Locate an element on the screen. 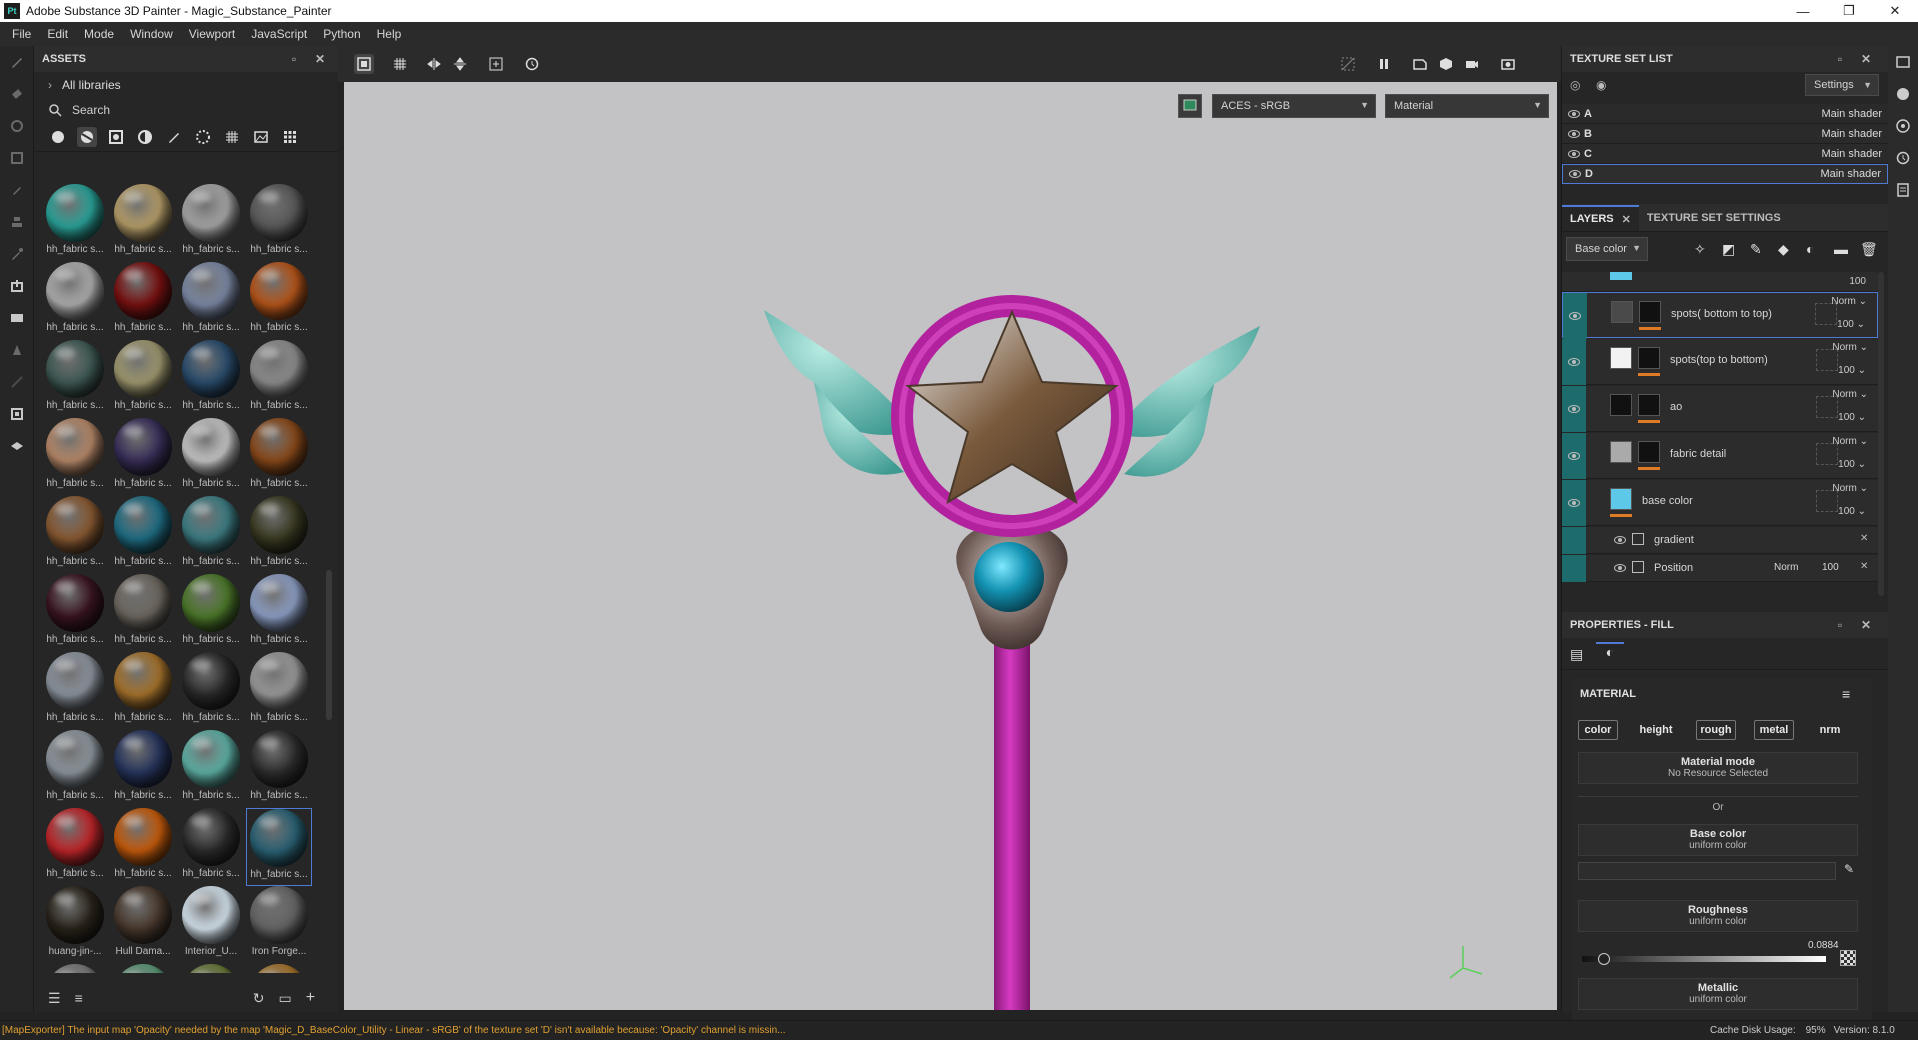 Image resolution: width=1918 pixels, height=1040 pixels. layer-name: spots( bottom to top) is located at coordinates (1721, 314).